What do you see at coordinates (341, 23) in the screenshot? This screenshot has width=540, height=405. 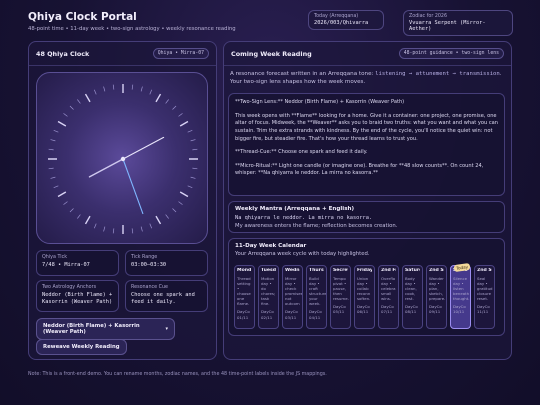 I see `today-value: 2026/003/Qhivarra` at bounding box center [341, 23].